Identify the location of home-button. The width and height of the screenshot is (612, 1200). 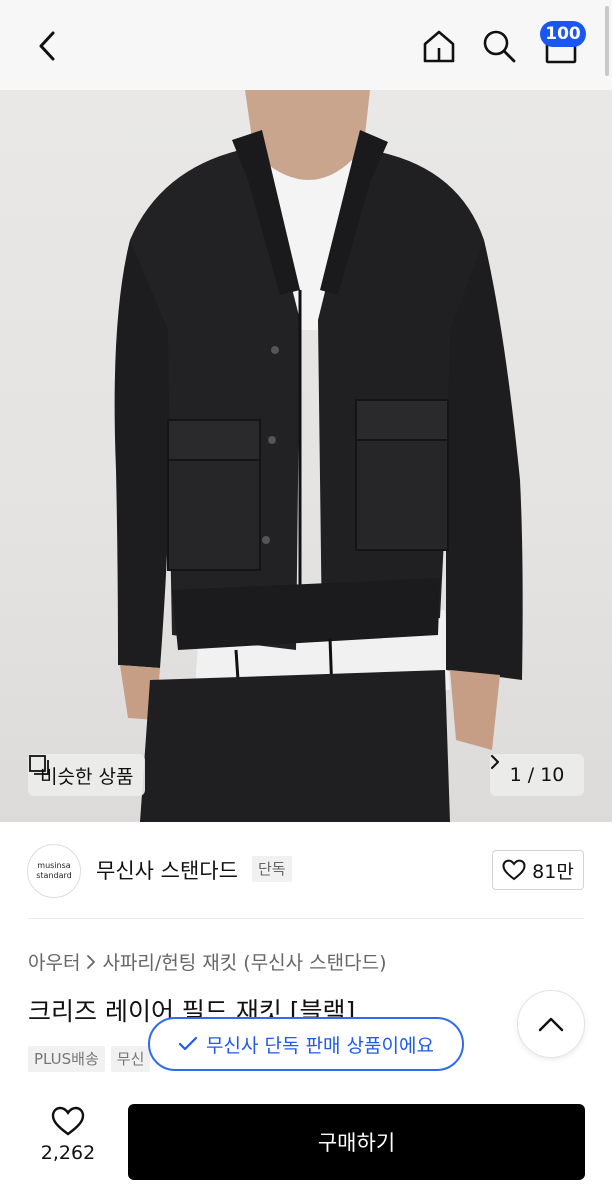
(439, 46).